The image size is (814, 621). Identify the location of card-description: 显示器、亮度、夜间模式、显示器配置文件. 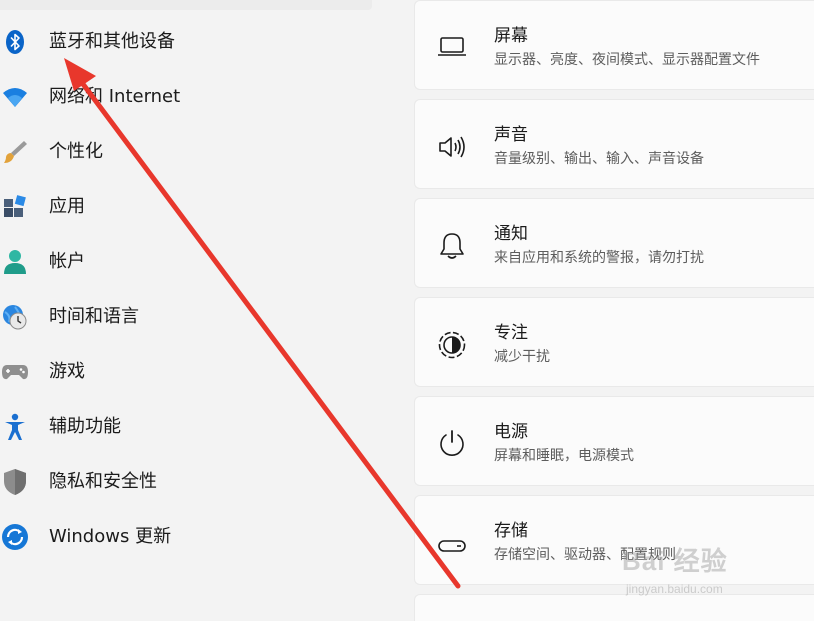
(627, 60).